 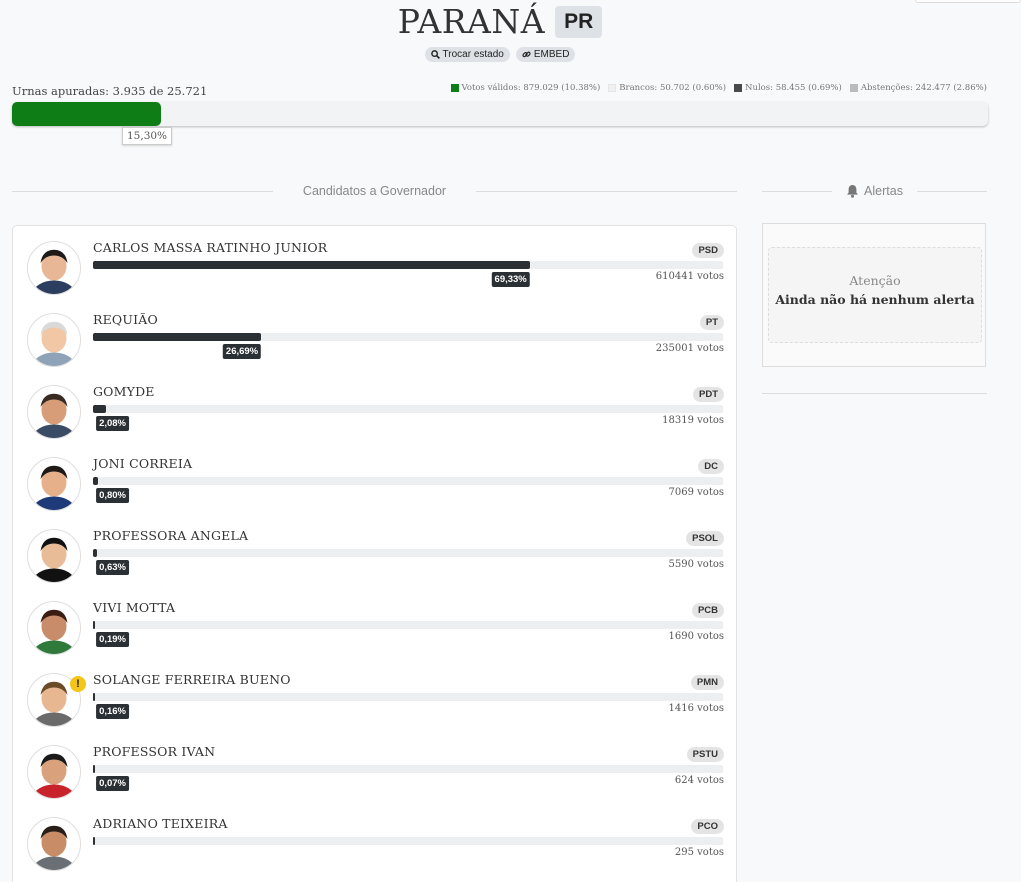 I want to click on change-state-label: Trocar estado, so click(x=473, y=54).